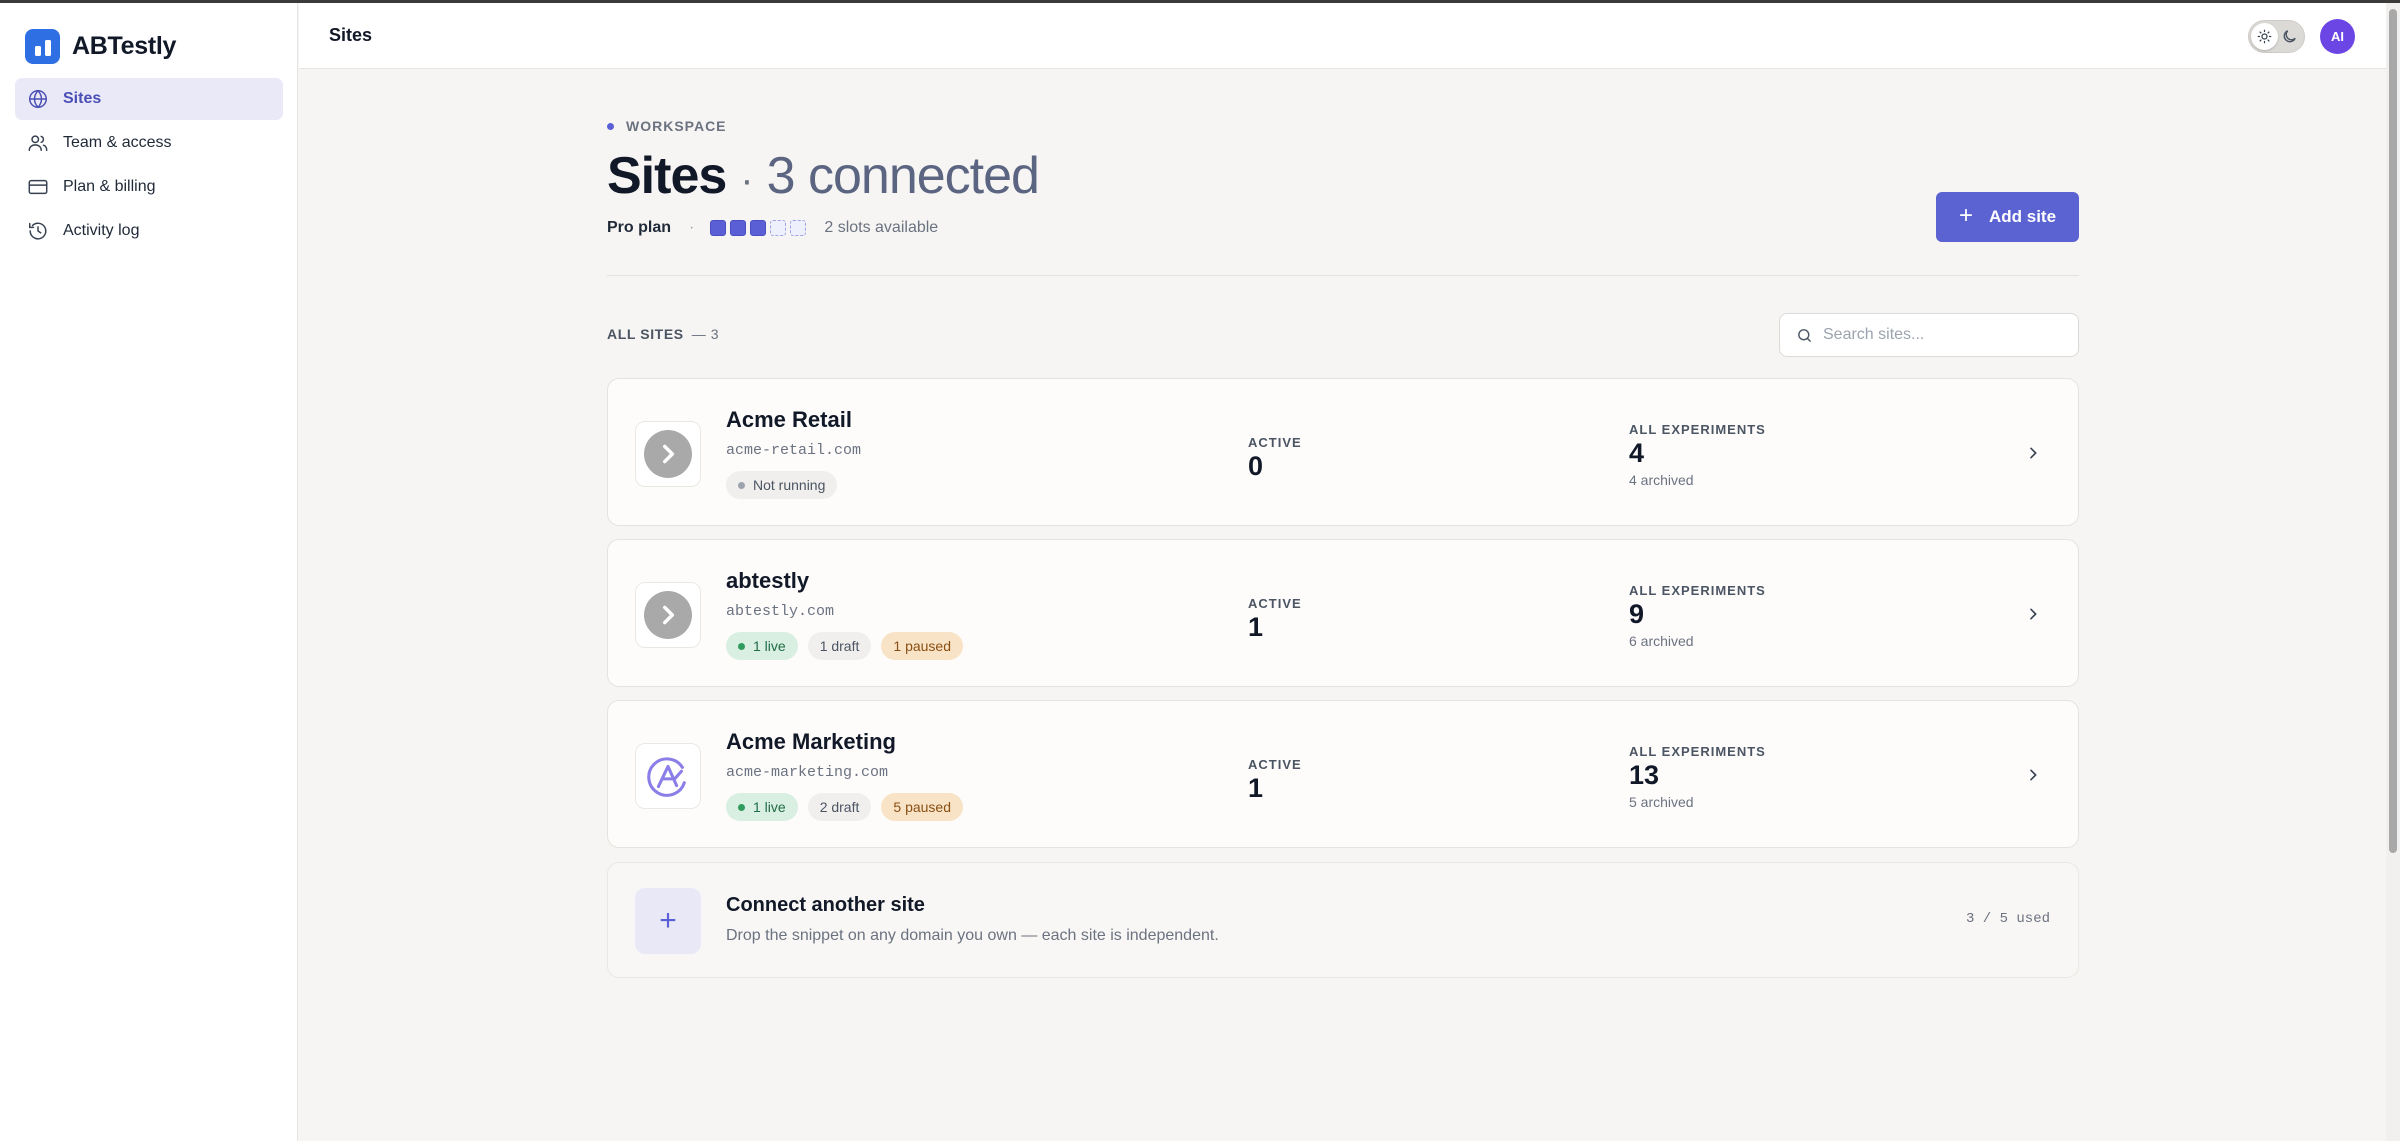  I want to click on experiments-count: 4, so click(1637, 453).